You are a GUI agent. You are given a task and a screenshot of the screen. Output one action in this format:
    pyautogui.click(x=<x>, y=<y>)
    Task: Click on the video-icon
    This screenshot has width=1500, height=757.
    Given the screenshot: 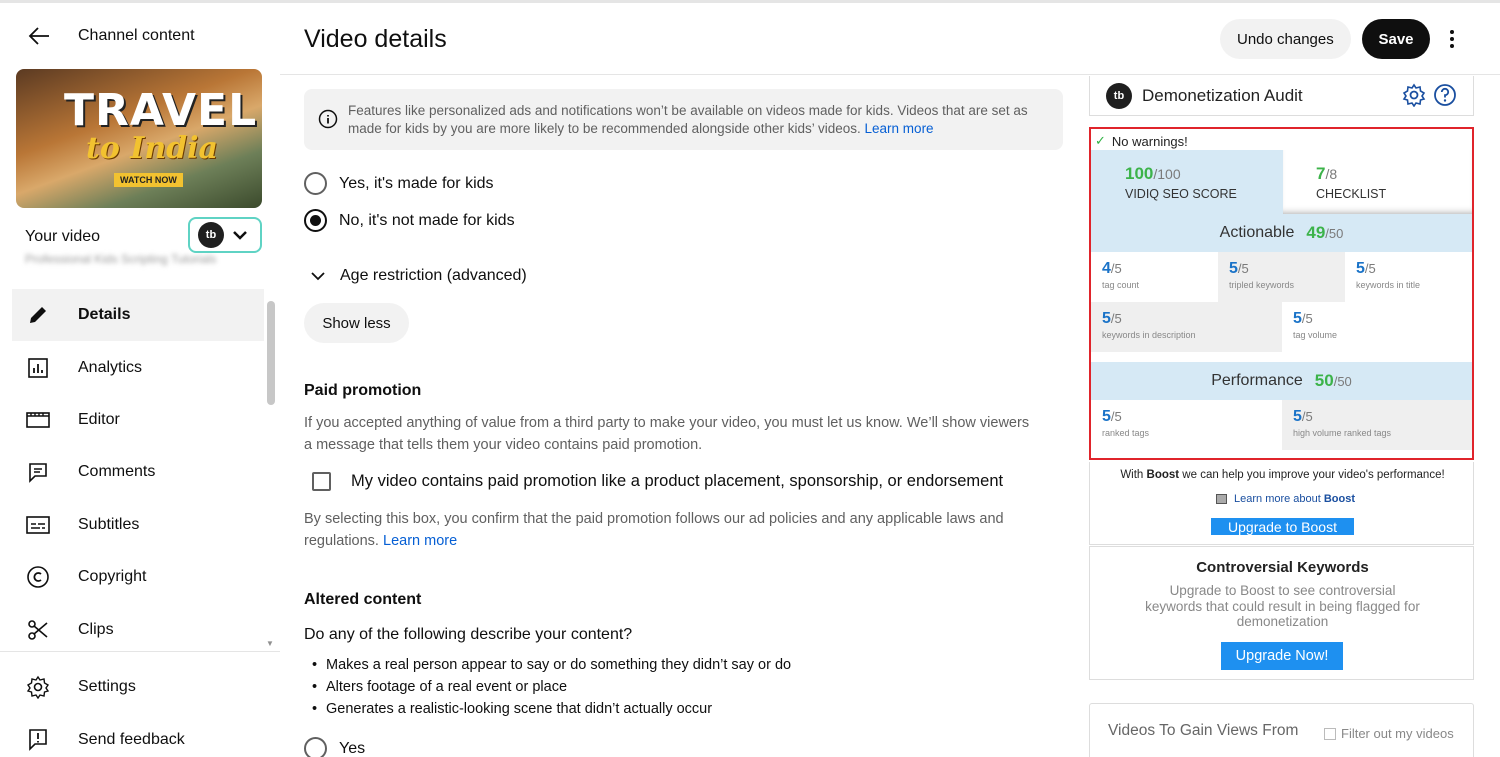 What is the action you would take?
    pyautogui.click(x=1221, y=499)
    